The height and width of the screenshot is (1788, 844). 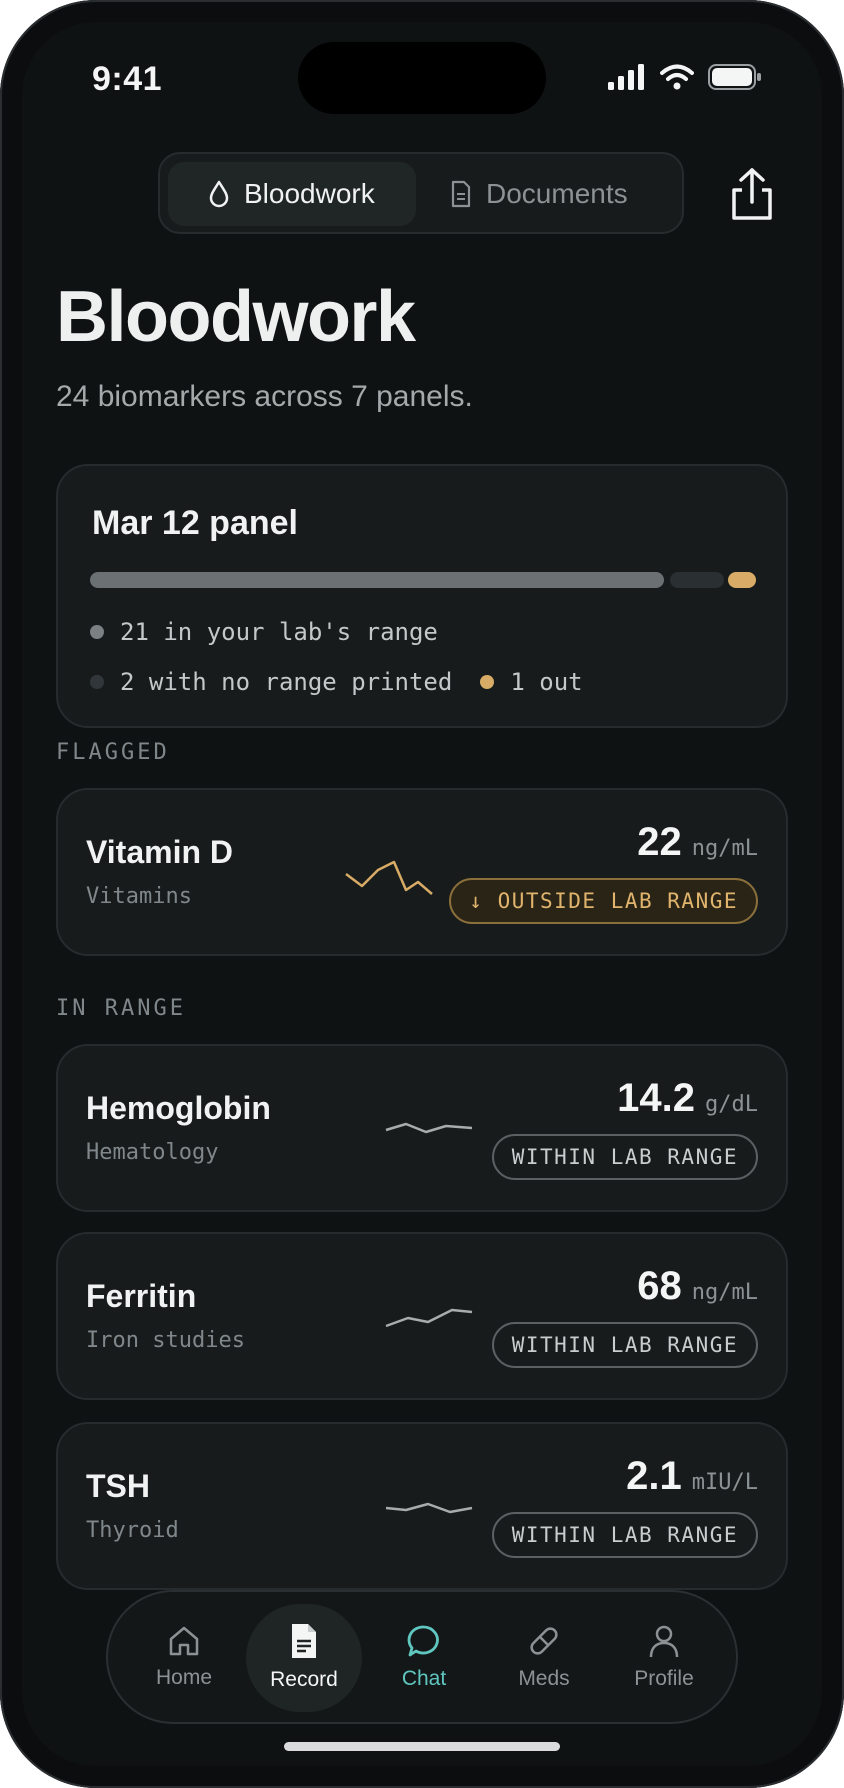 What do you see at coordinates (141, 1296) in the screenshot?
I see `biomarker-name: Ferritin` at bounding box center [141, 1296].